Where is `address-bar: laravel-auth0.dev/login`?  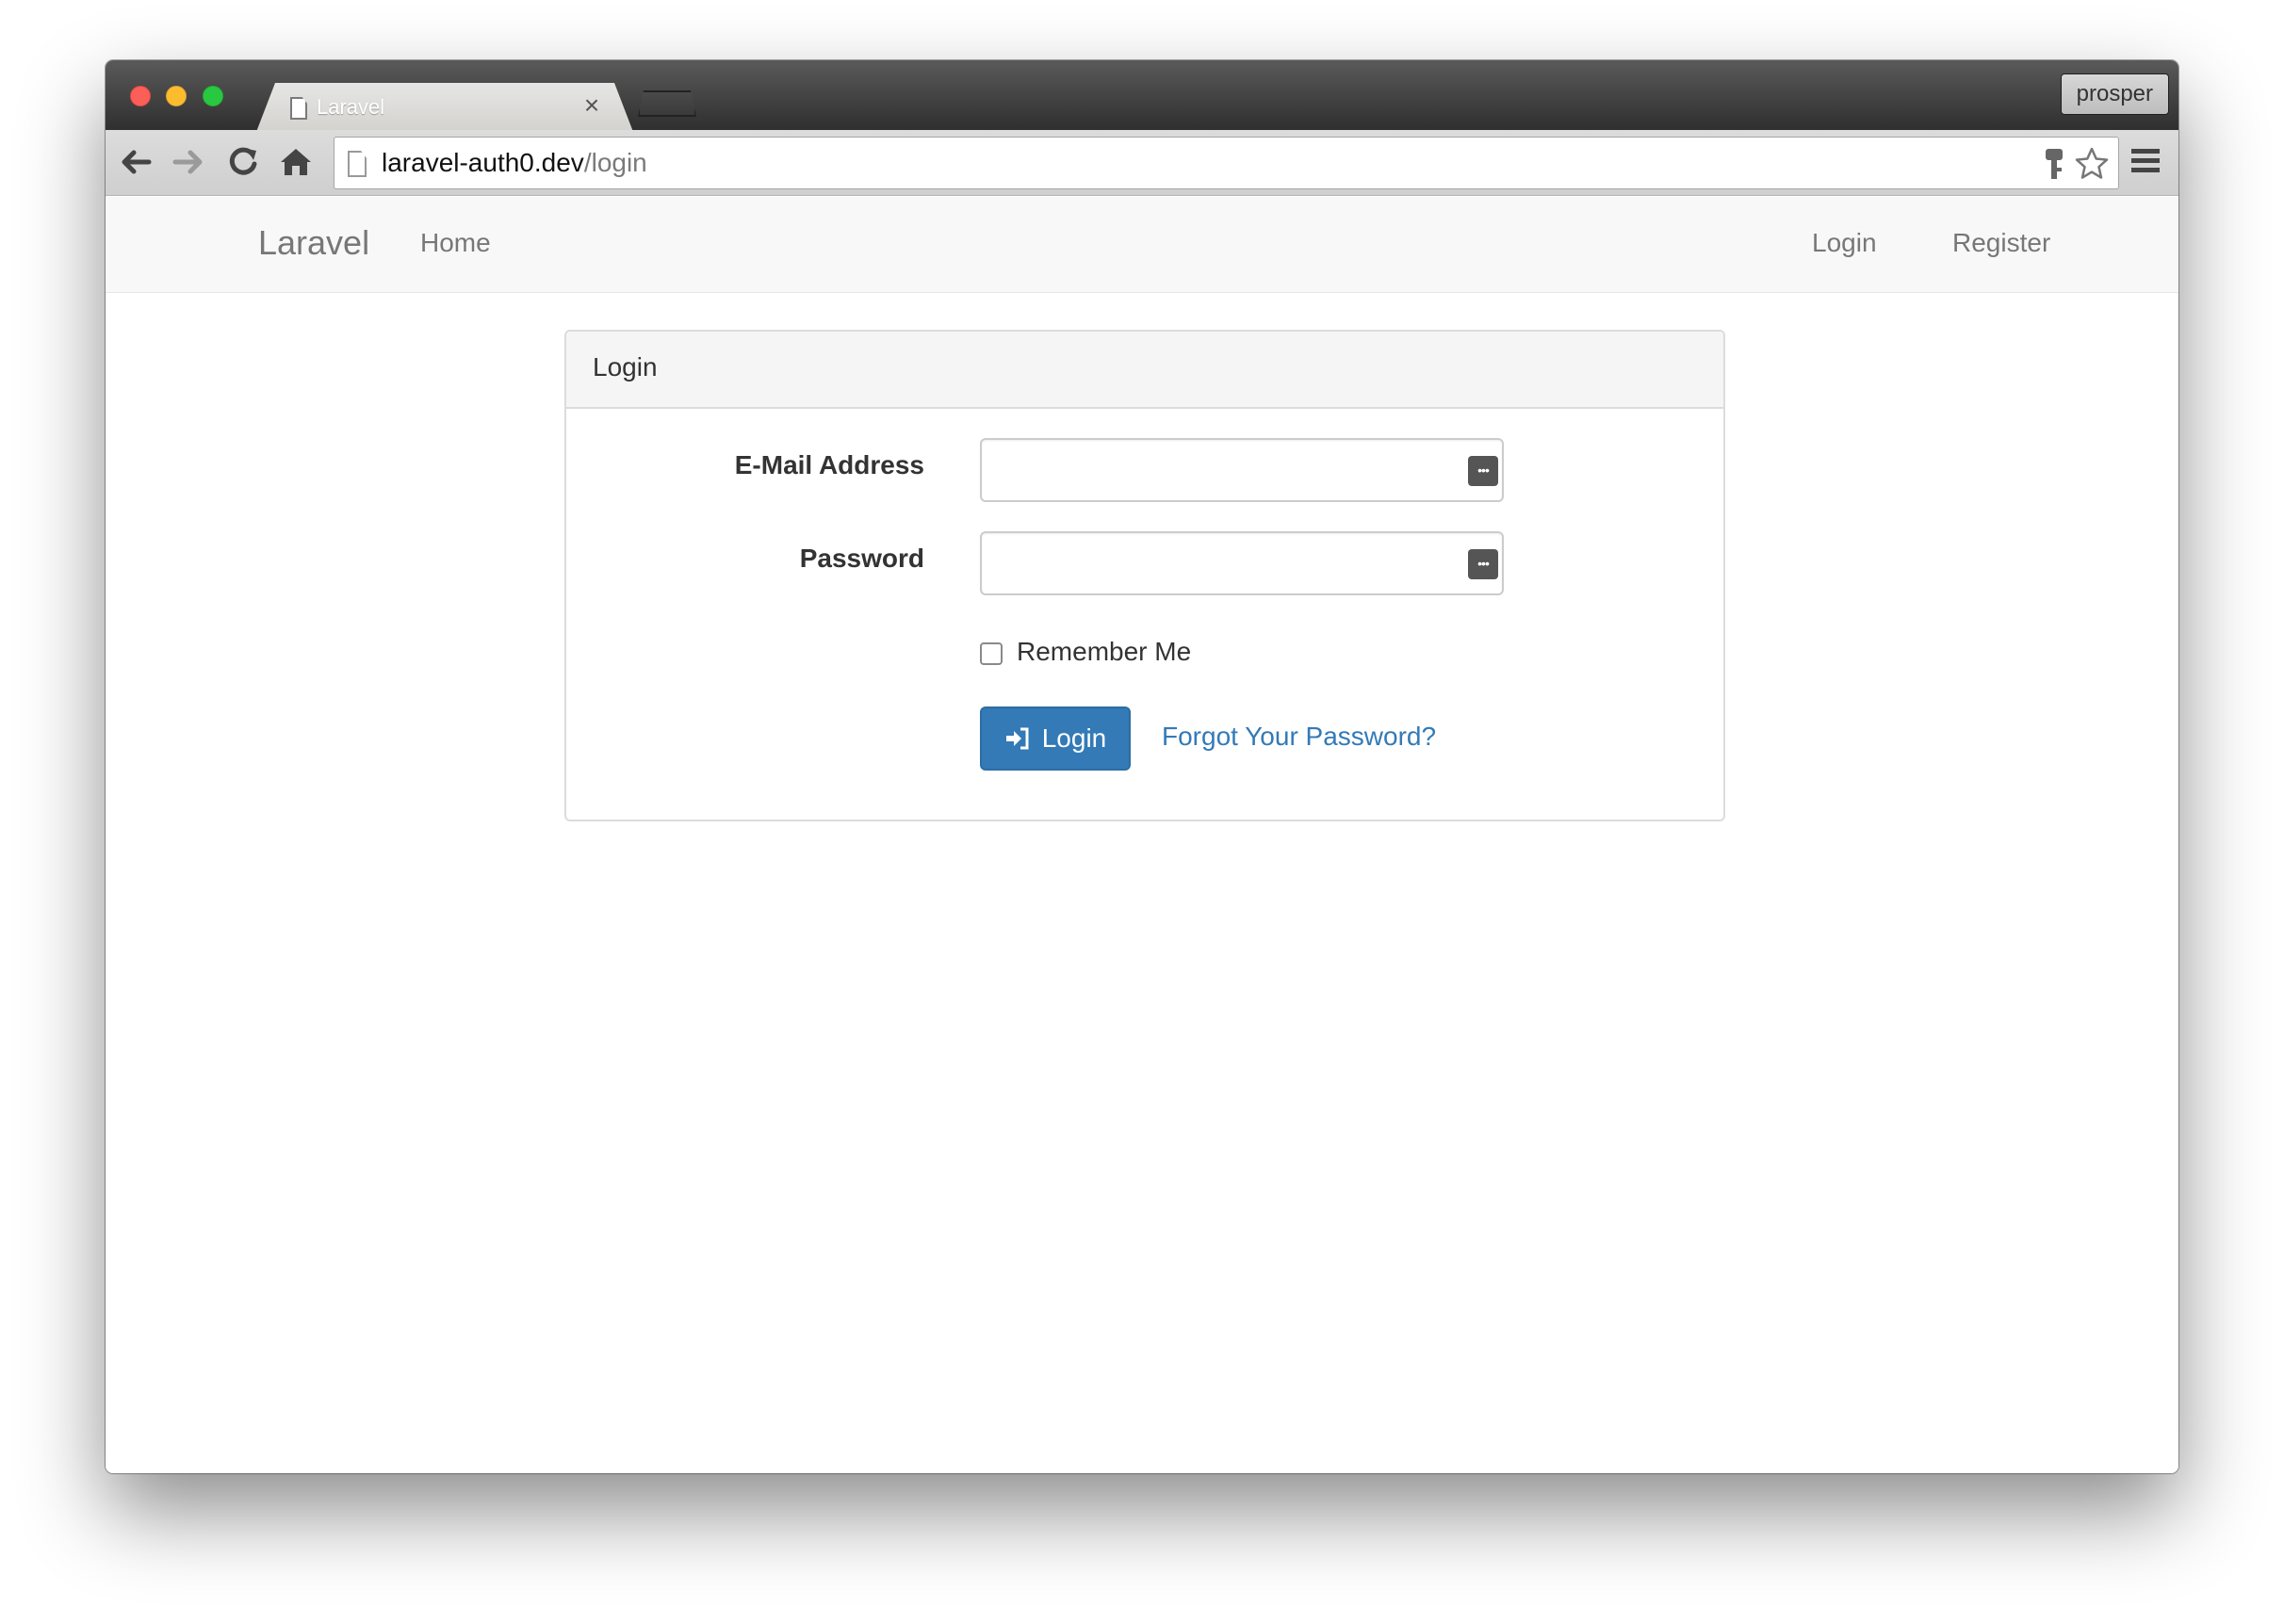
address-bar: laravel-auth0.dev/login is located at coordinates (1226, 163).